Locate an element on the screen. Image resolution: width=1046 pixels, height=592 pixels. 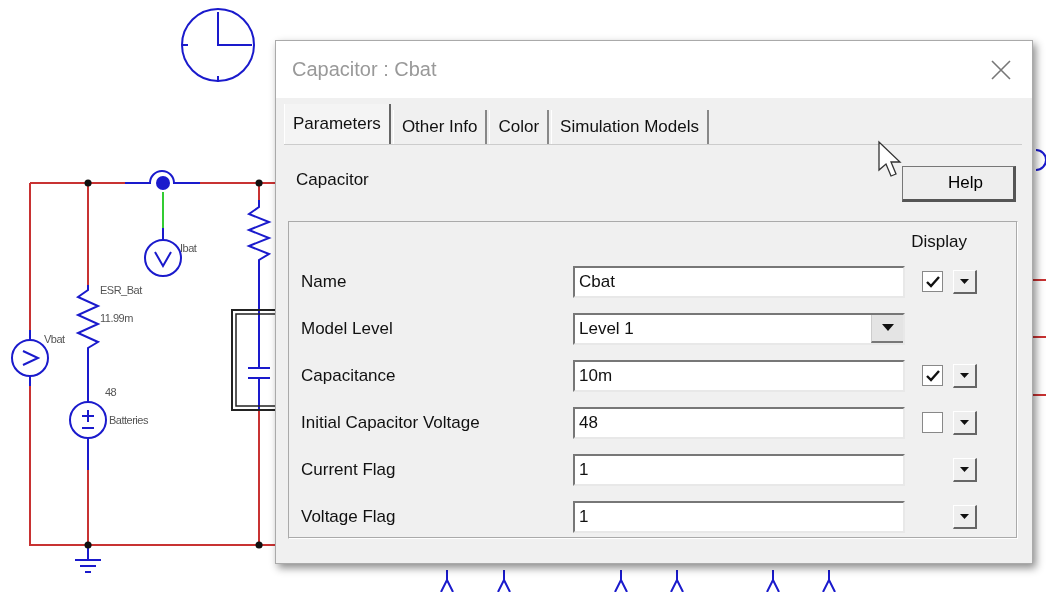
clock-icon is located at coordinates (218, 45).